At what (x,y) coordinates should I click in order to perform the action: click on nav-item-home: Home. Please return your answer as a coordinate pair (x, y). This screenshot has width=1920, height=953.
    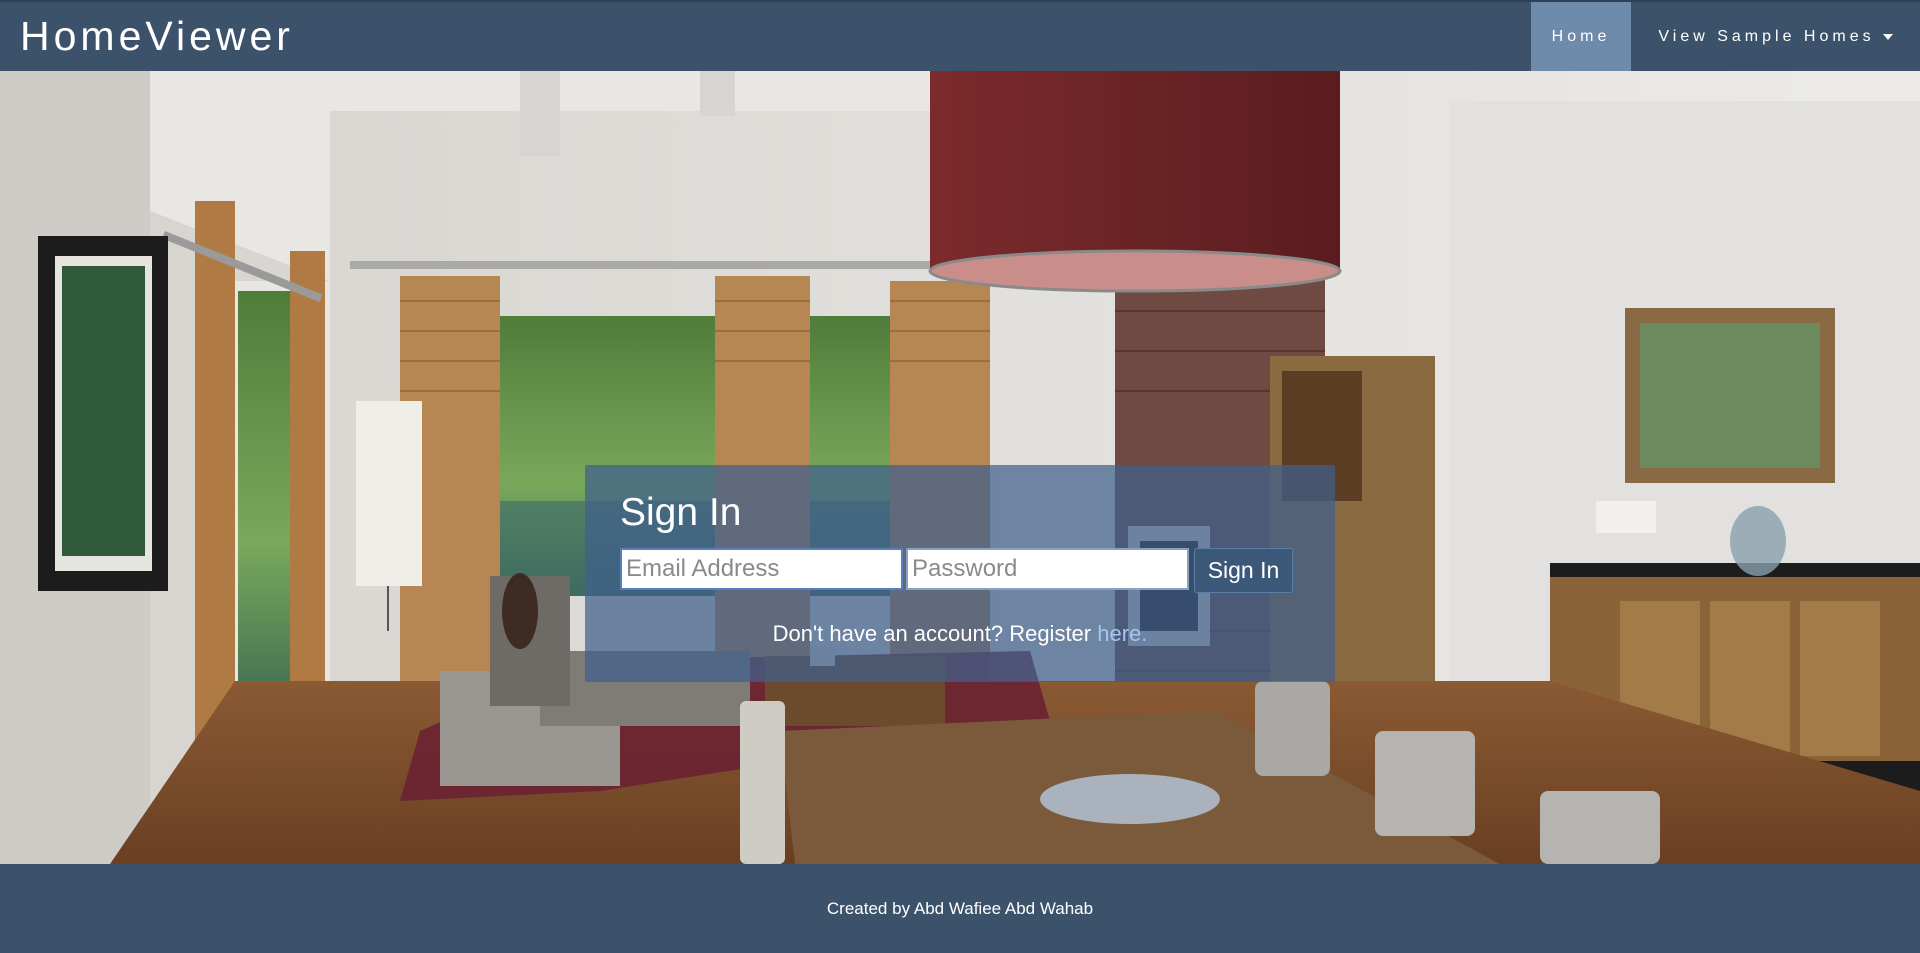
    Looking at the image, I should click on (1581, 36).